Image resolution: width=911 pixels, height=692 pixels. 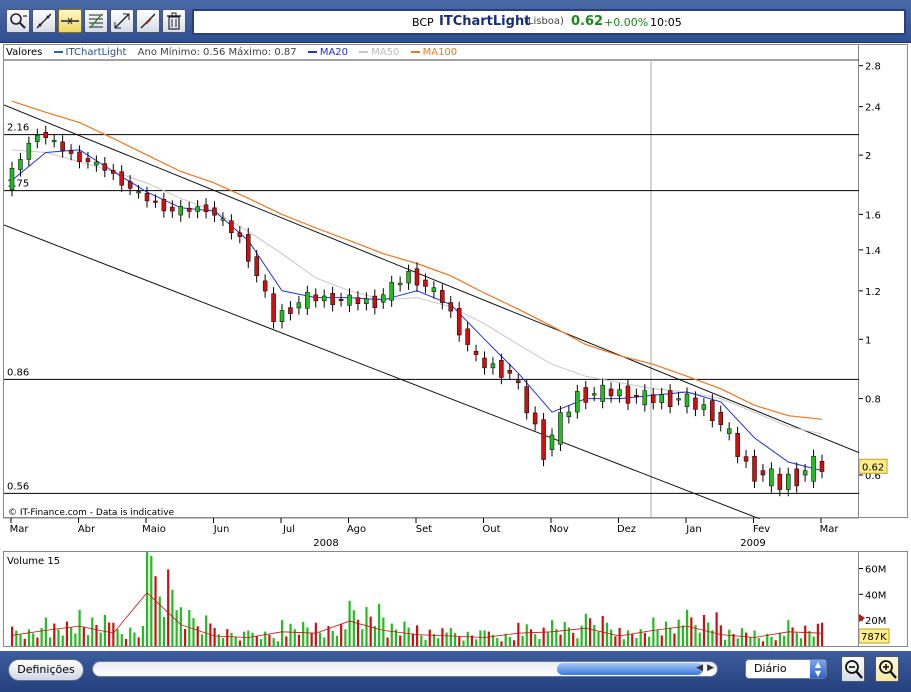 I want to click on x-tick-label: Jan, so click(x=693, y=529).